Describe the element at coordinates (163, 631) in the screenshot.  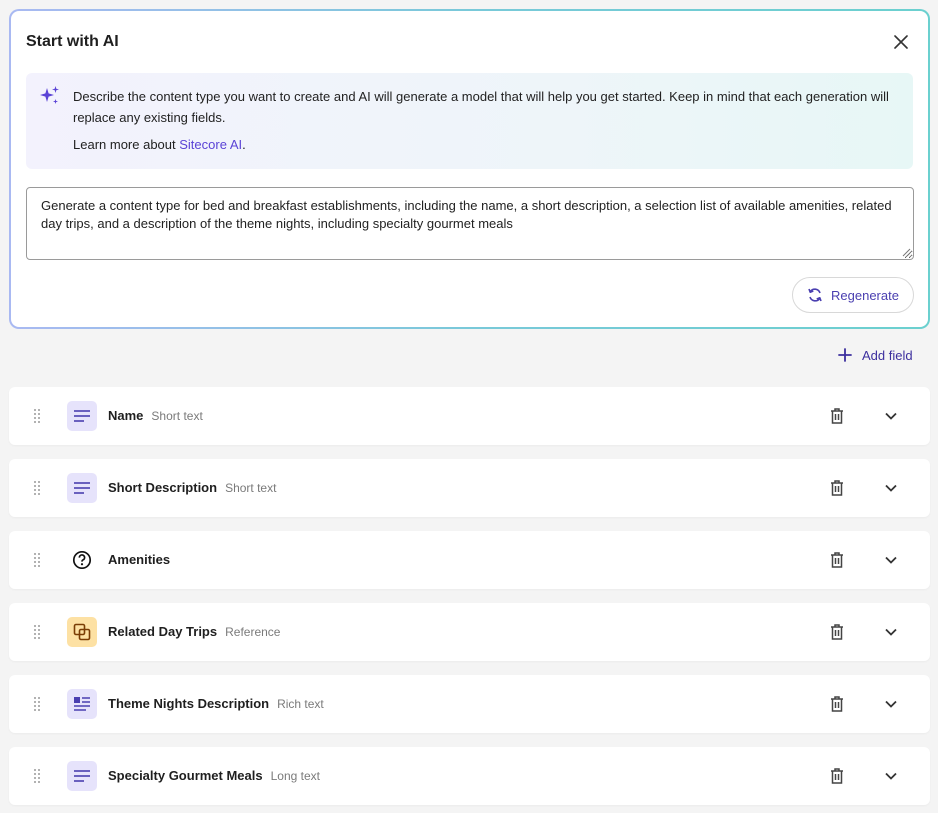
I see `field-name-text: Related Day Trips` at that location.